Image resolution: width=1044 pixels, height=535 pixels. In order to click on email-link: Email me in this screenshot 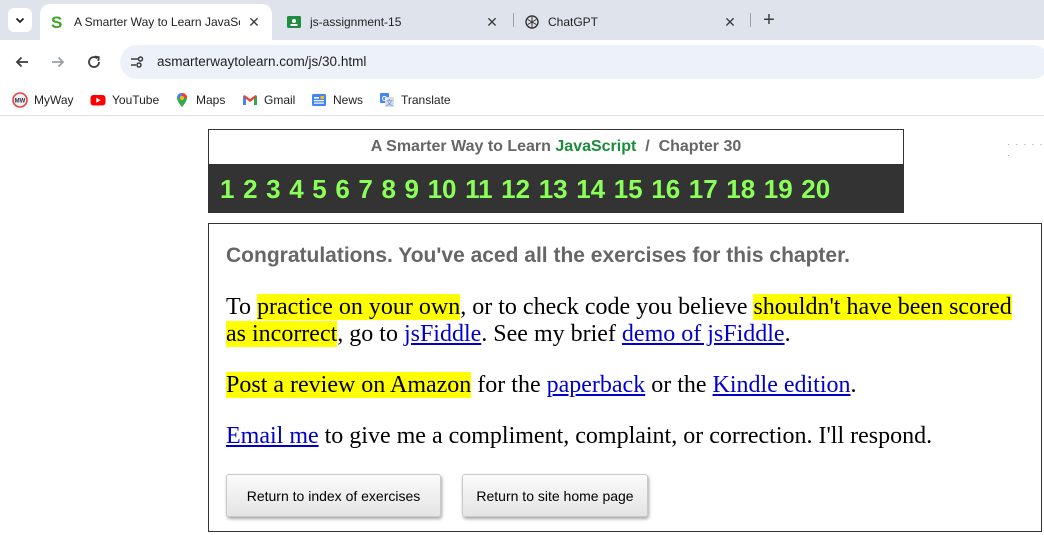, I will do `click(272, 436)`.